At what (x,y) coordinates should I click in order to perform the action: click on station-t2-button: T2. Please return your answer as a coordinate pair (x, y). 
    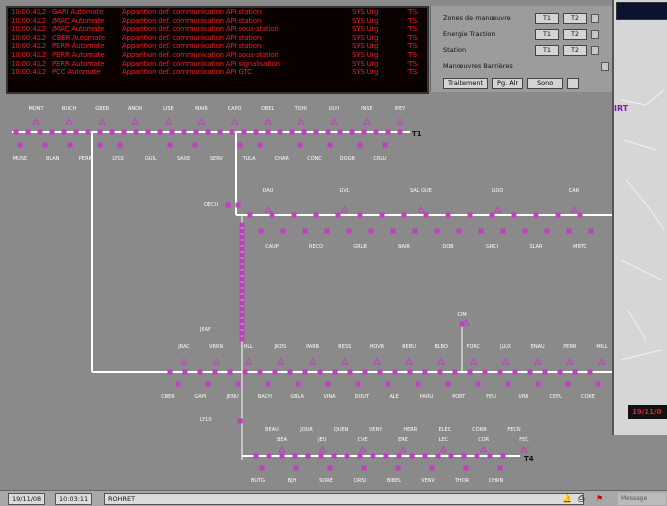
    Looking at the image, I should click on (575, 50).